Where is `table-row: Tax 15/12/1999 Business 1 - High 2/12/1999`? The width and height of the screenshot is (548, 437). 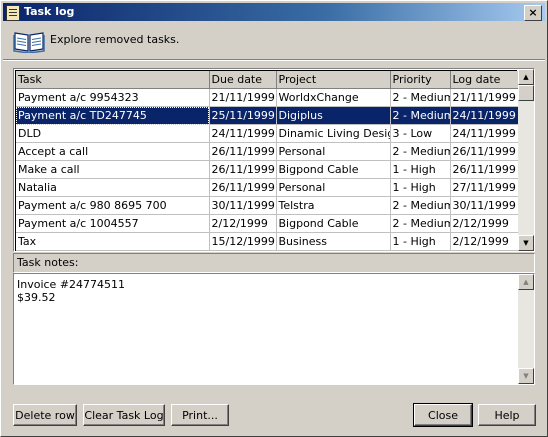
table-row: Tax 15/12/1999 Business 1 - High 2/12/1999 is located at coordinates (267, 241).